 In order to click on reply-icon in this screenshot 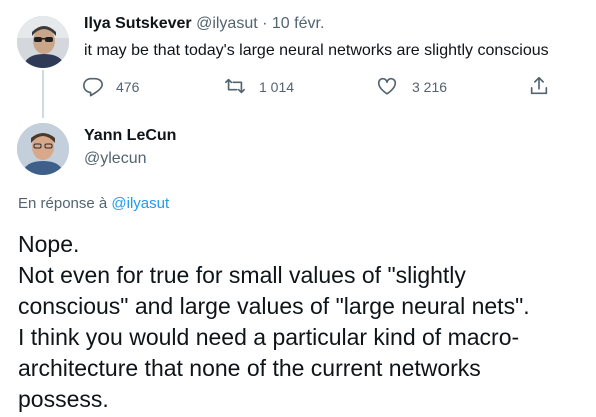, I will do `click(93, 87)`.